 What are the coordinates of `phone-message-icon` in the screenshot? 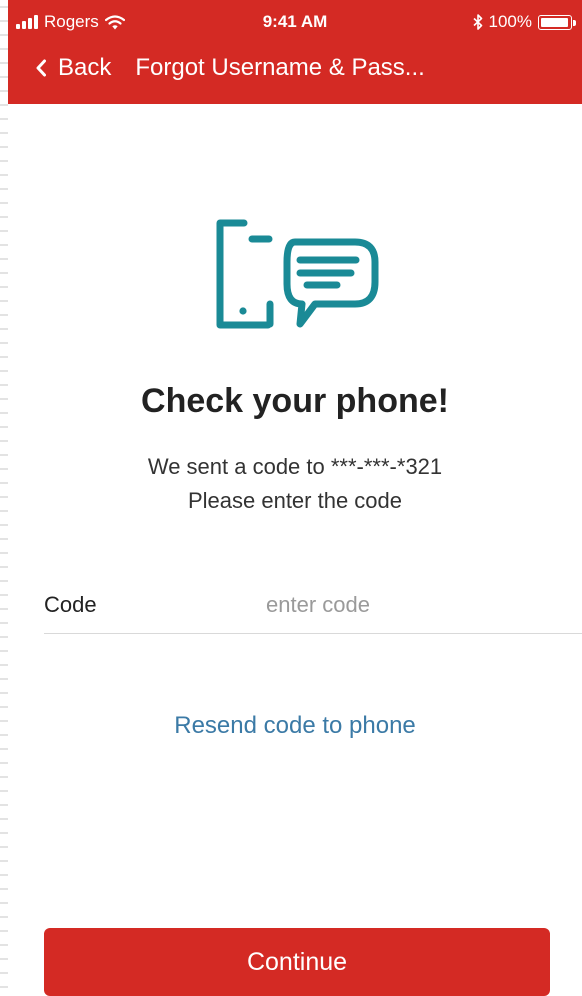 It's located at (297, 274).